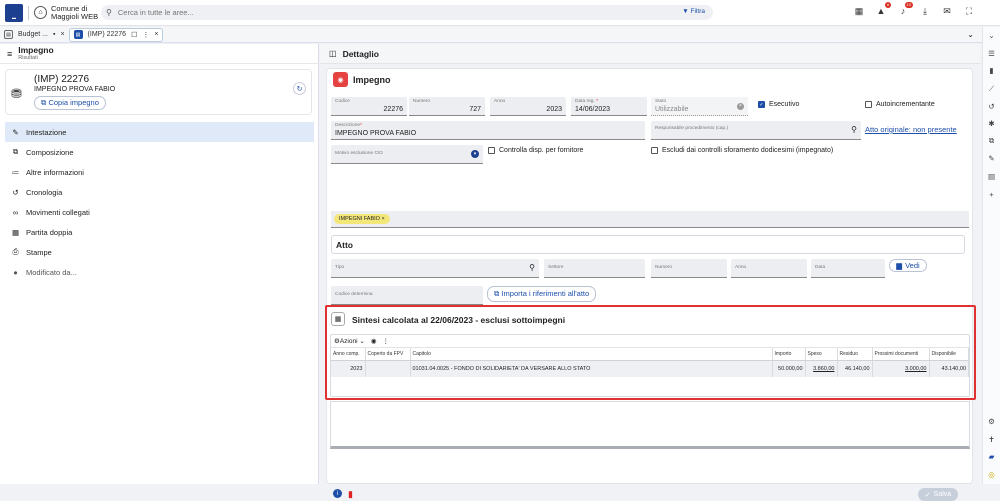 This screenshot has height=501, width=1000. What do you see at coordinates (901, 354) in the screenshot?
I see `column-header: Prossimi documenti` at bounding box center [901, 354].